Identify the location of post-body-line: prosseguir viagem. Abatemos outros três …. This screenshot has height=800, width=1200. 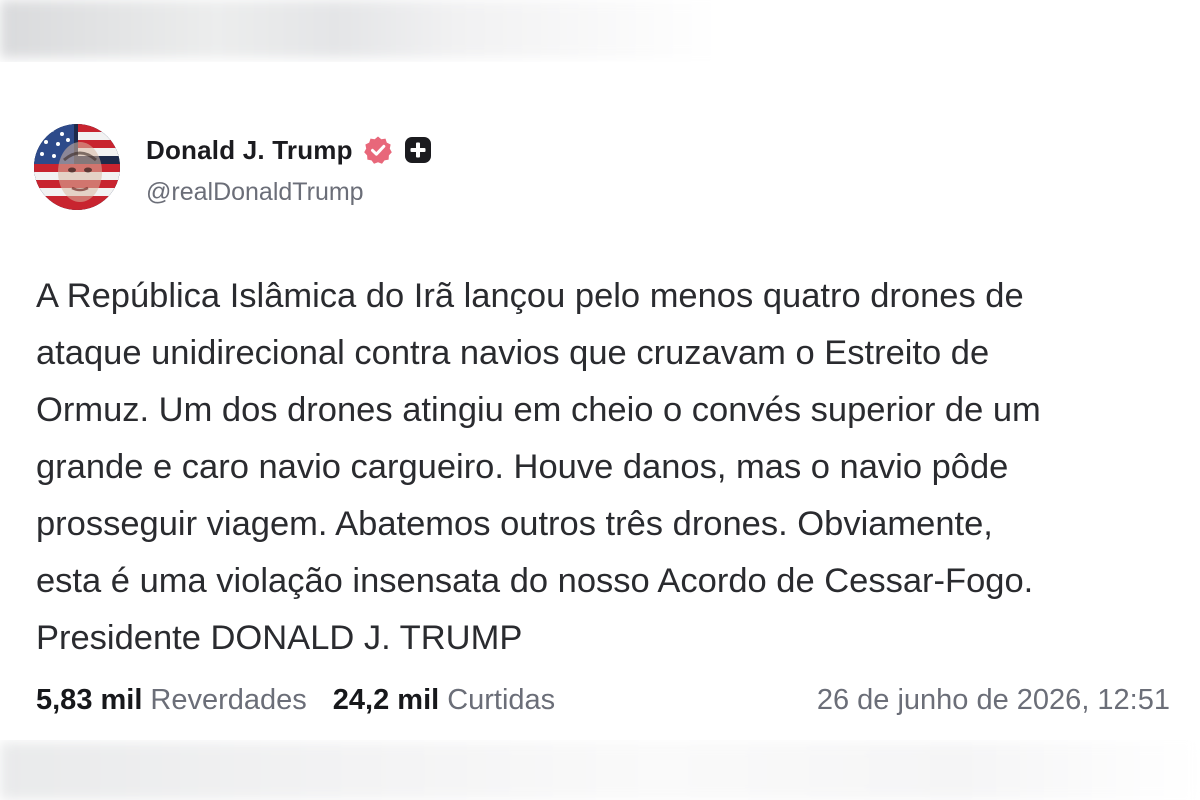
(514, 524).